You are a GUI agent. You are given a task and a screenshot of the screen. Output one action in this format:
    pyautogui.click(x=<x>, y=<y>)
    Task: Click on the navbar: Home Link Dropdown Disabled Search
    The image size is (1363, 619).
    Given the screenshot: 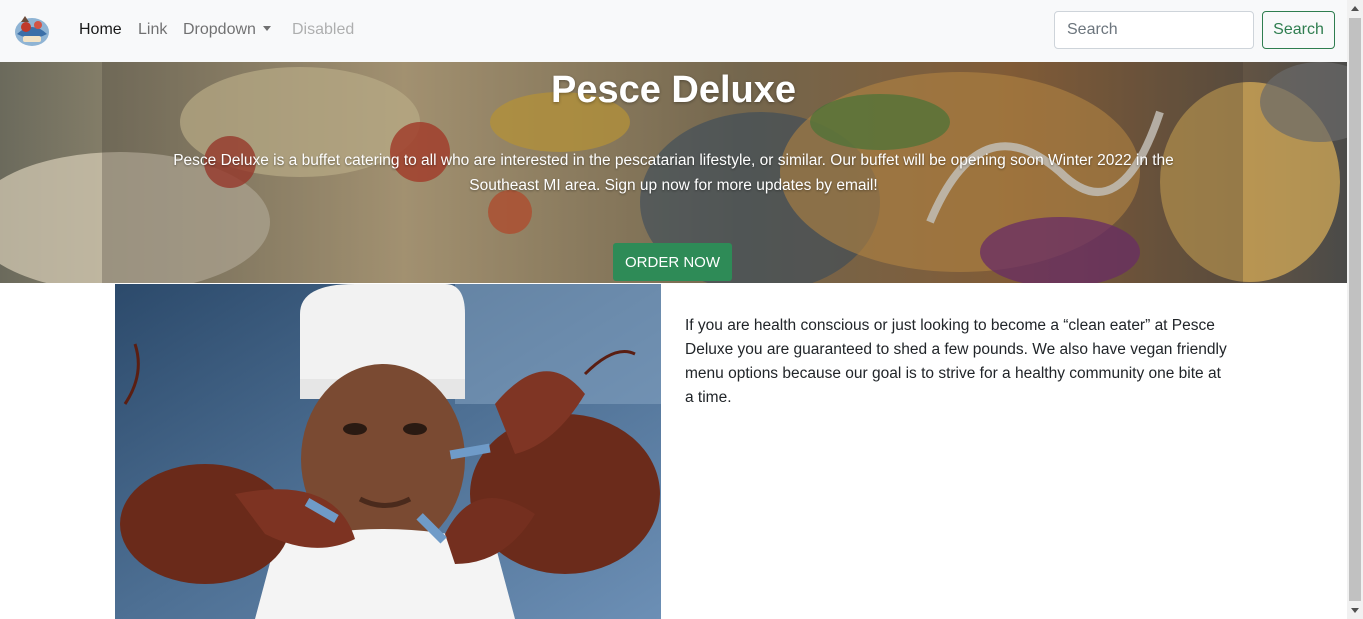 What is the action you would take?
    pyautogui.click(x=673, y=31)
    